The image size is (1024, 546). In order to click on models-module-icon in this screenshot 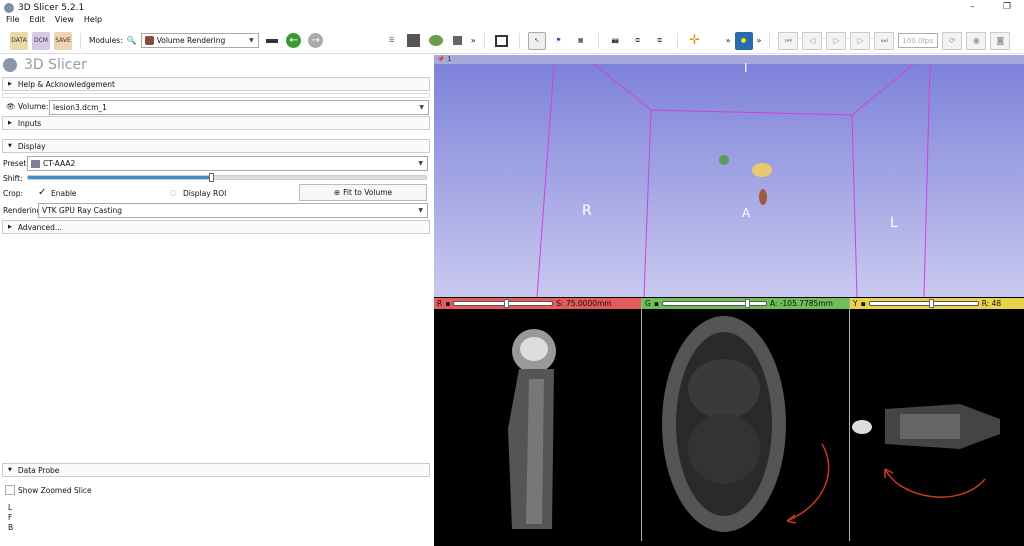, I will do `click(436, 41)`.